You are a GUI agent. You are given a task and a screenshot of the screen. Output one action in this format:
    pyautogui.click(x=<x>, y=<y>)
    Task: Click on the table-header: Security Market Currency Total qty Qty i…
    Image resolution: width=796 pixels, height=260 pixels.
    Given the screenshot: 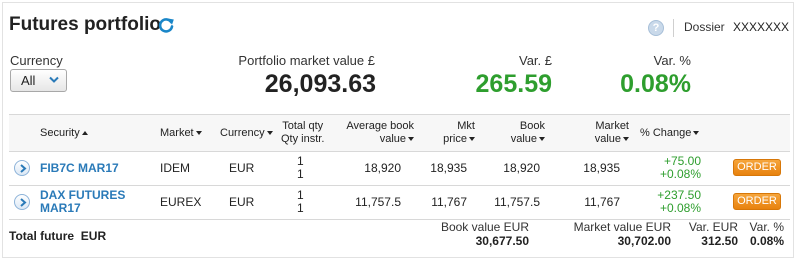 What is the action you would take?
    pyautogui.click(x=399, y=133)
    